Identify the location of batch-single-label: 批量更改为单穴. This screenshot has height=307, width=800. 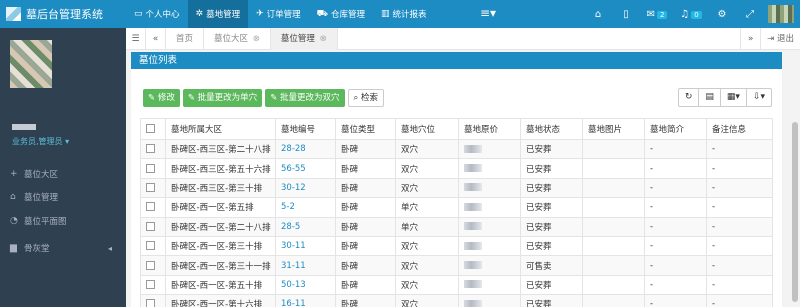
(227, 98).